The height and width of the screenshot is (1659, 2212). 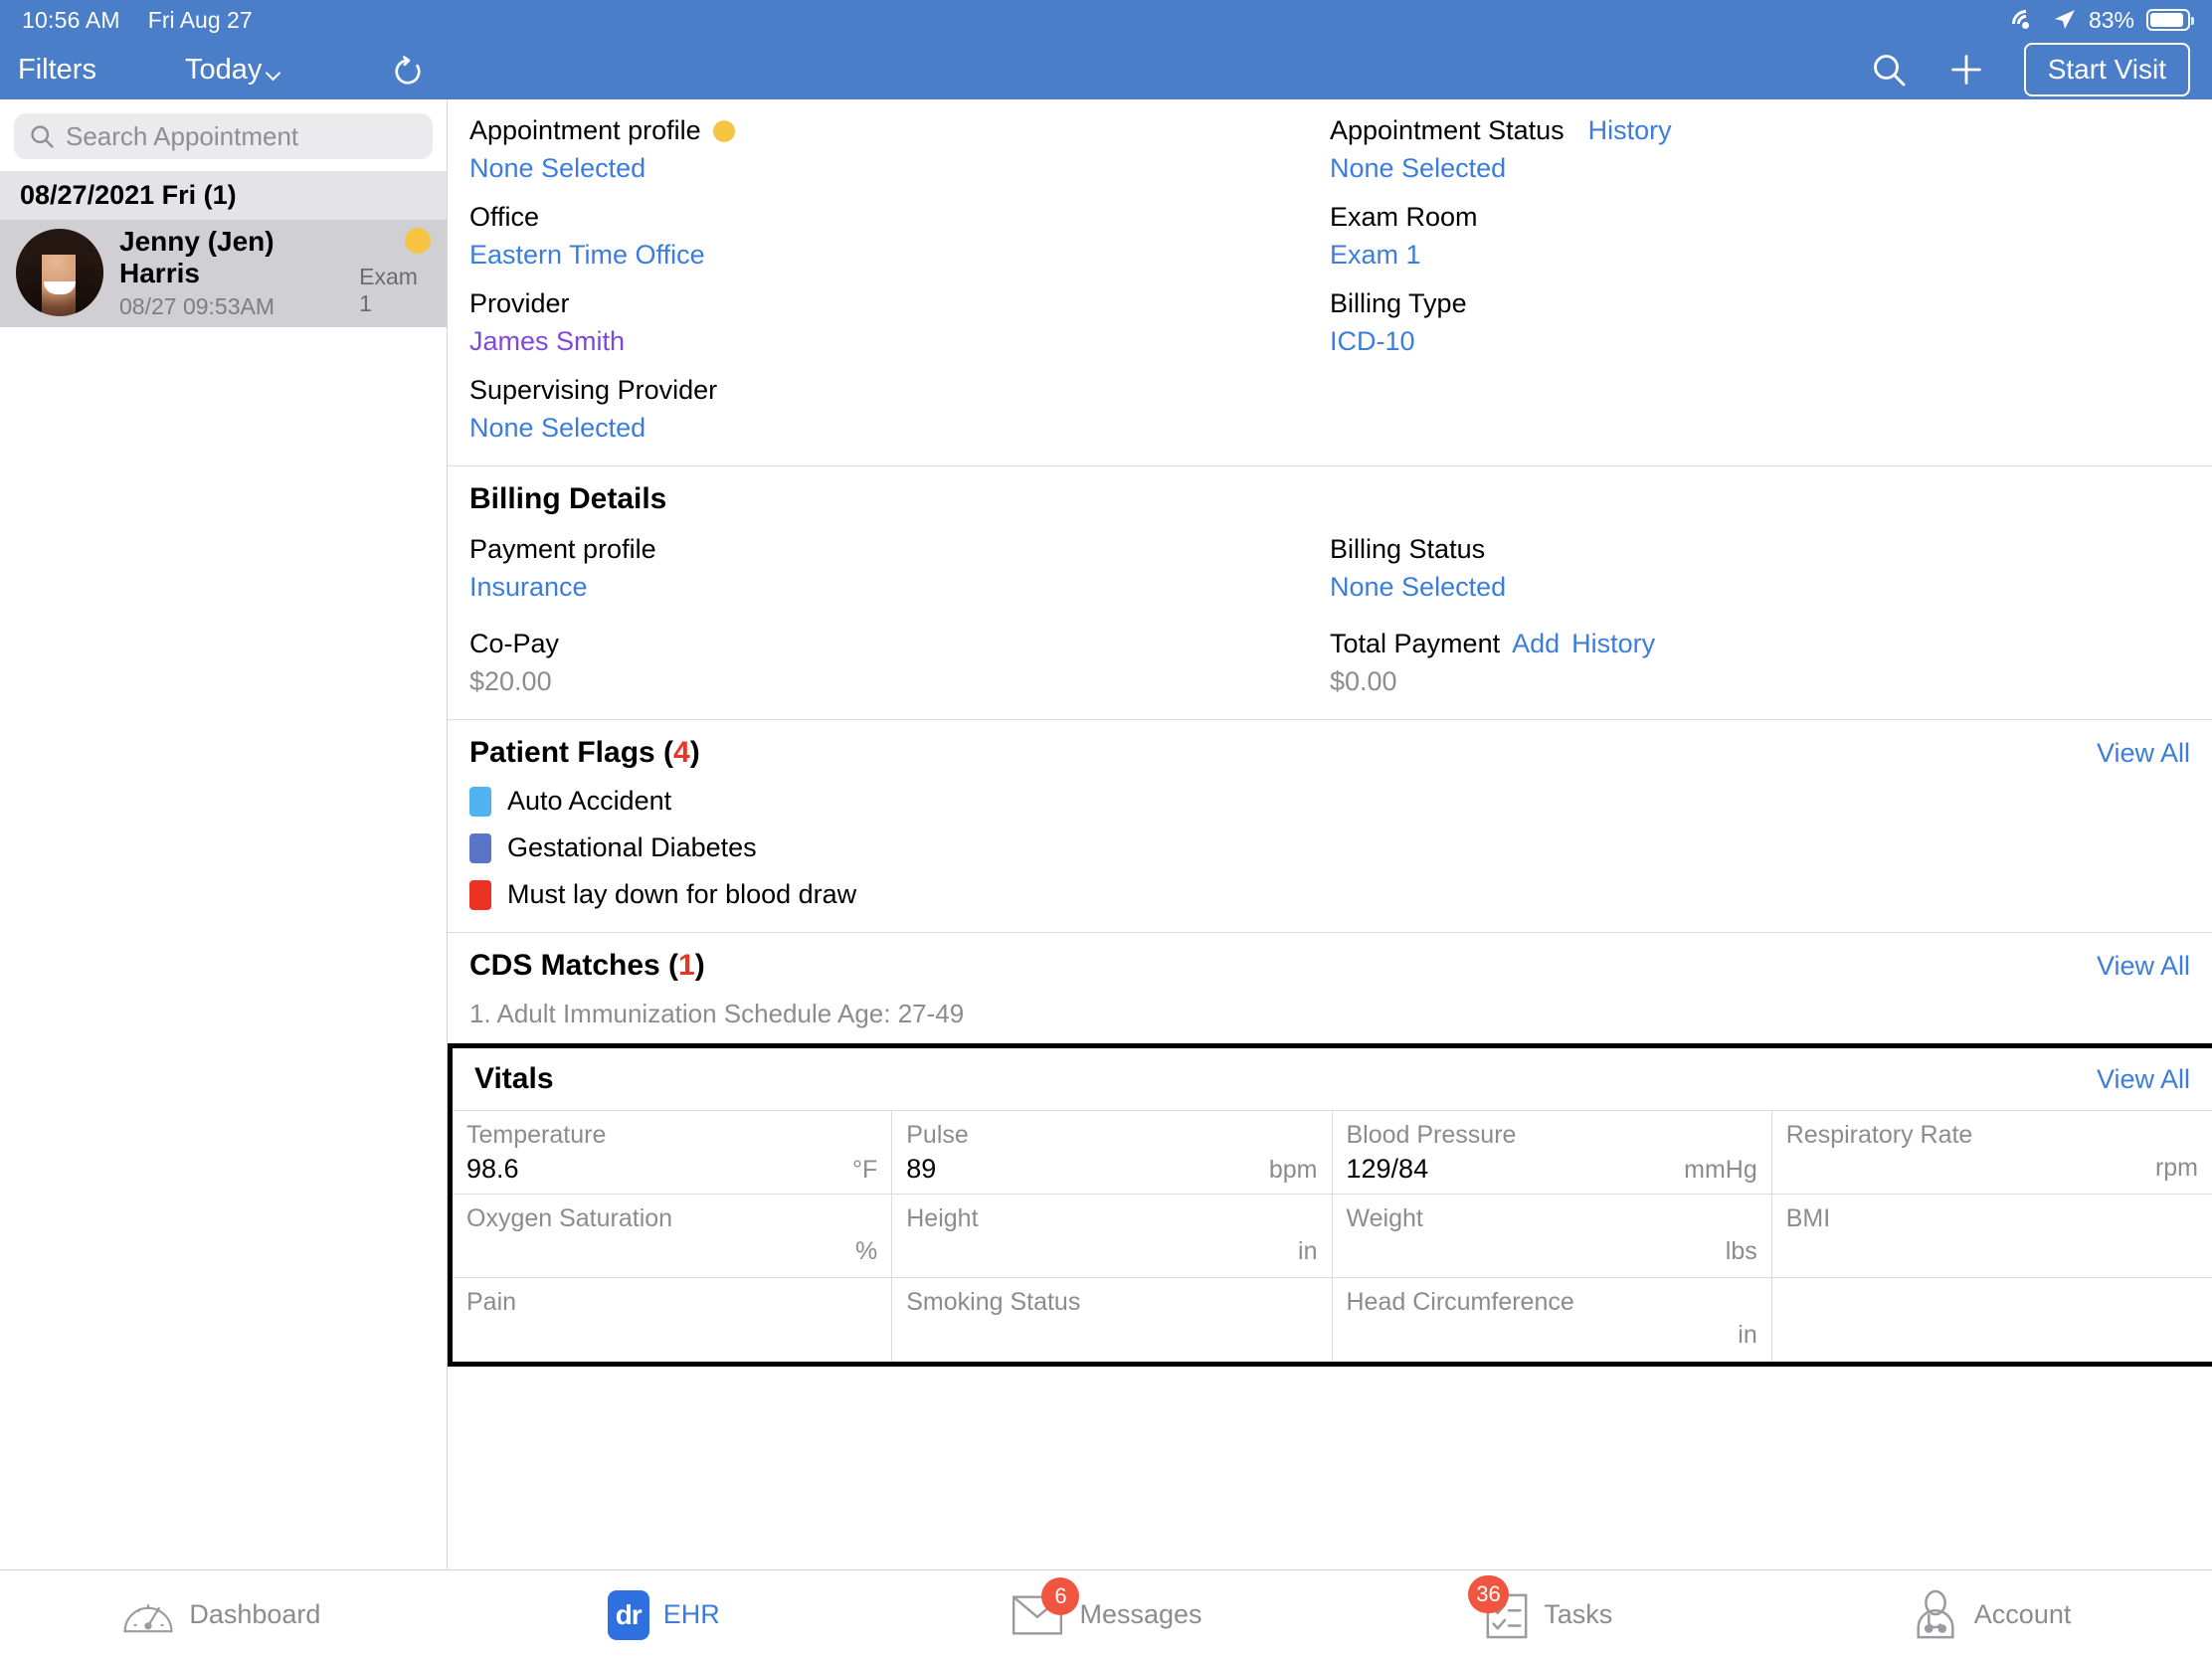 I want to click on search-container: Search Appointment, so click(x=223, y=135).